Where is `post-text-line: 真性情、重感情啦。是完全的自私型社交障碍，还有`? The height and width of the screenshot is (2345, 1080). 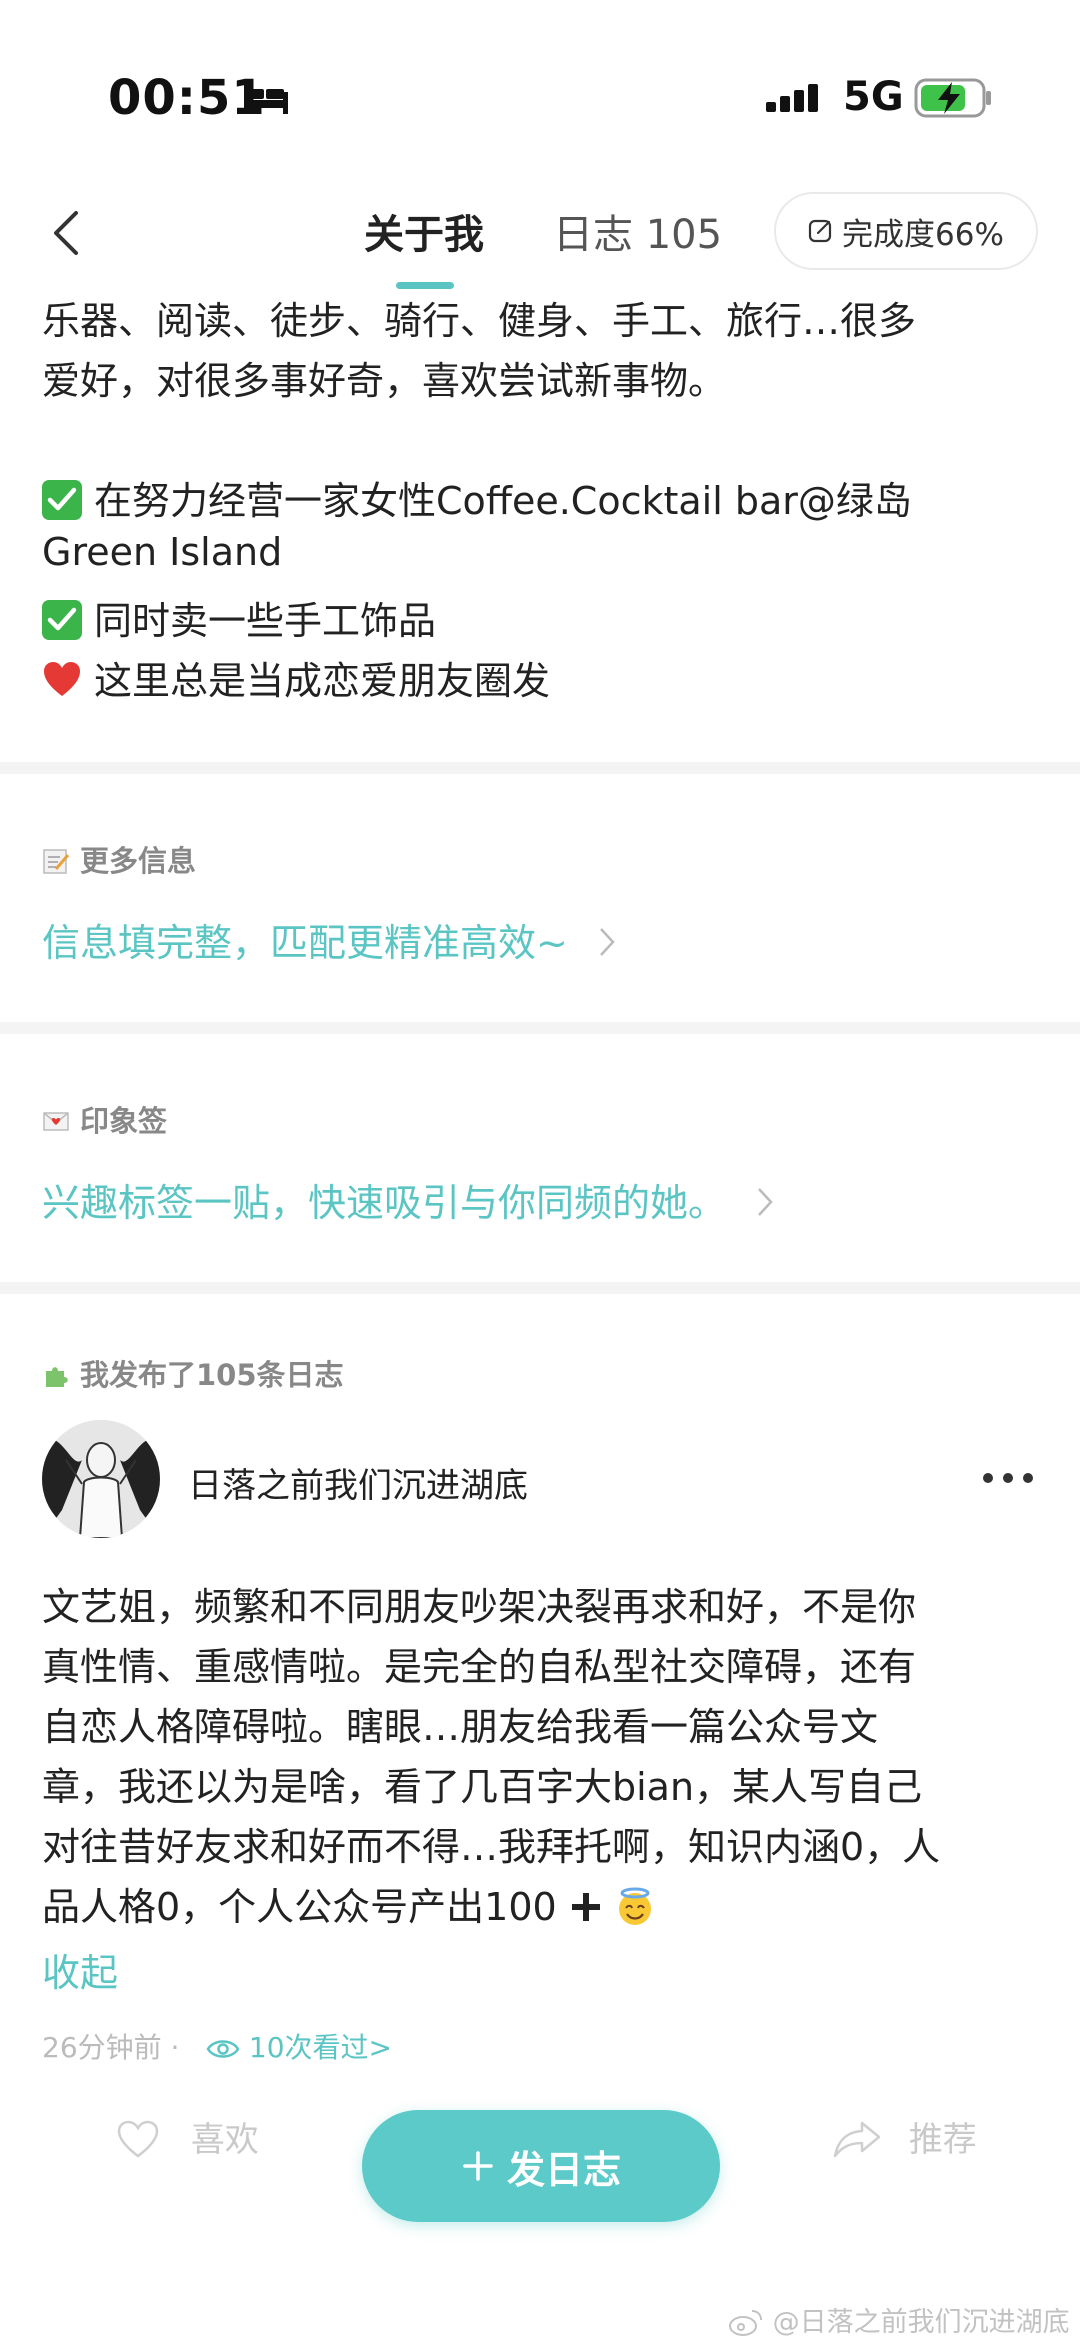 post-text-line: 真性情、重感情啦。是完全的自私型社交障碍，还有 is located at coordinates (479, 1667).